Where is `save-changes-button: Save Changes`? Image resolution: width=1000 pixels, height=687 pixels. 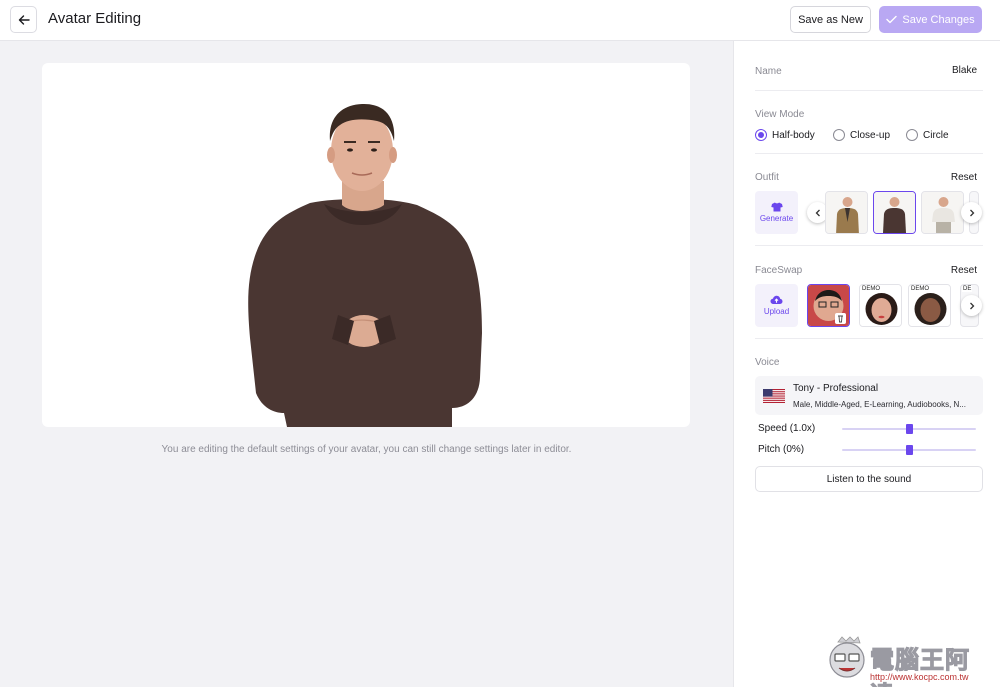
save-changes-button: Save Changes is located at coordinates (930, 19).